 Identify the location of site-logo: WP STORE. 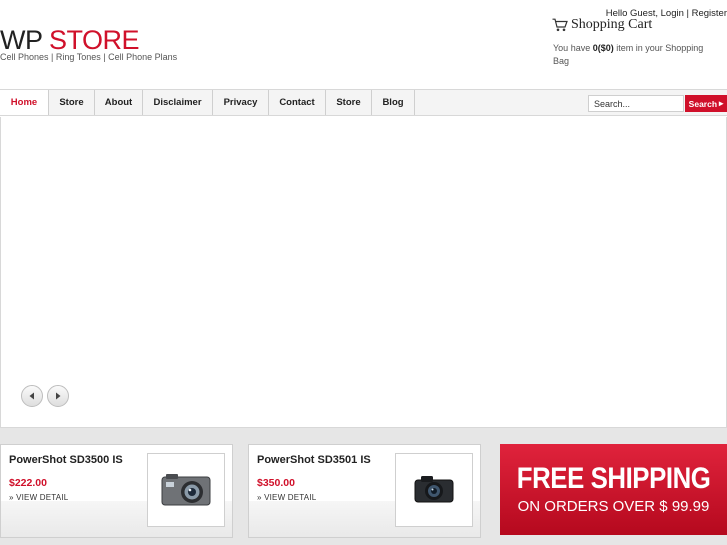
(70, 40).